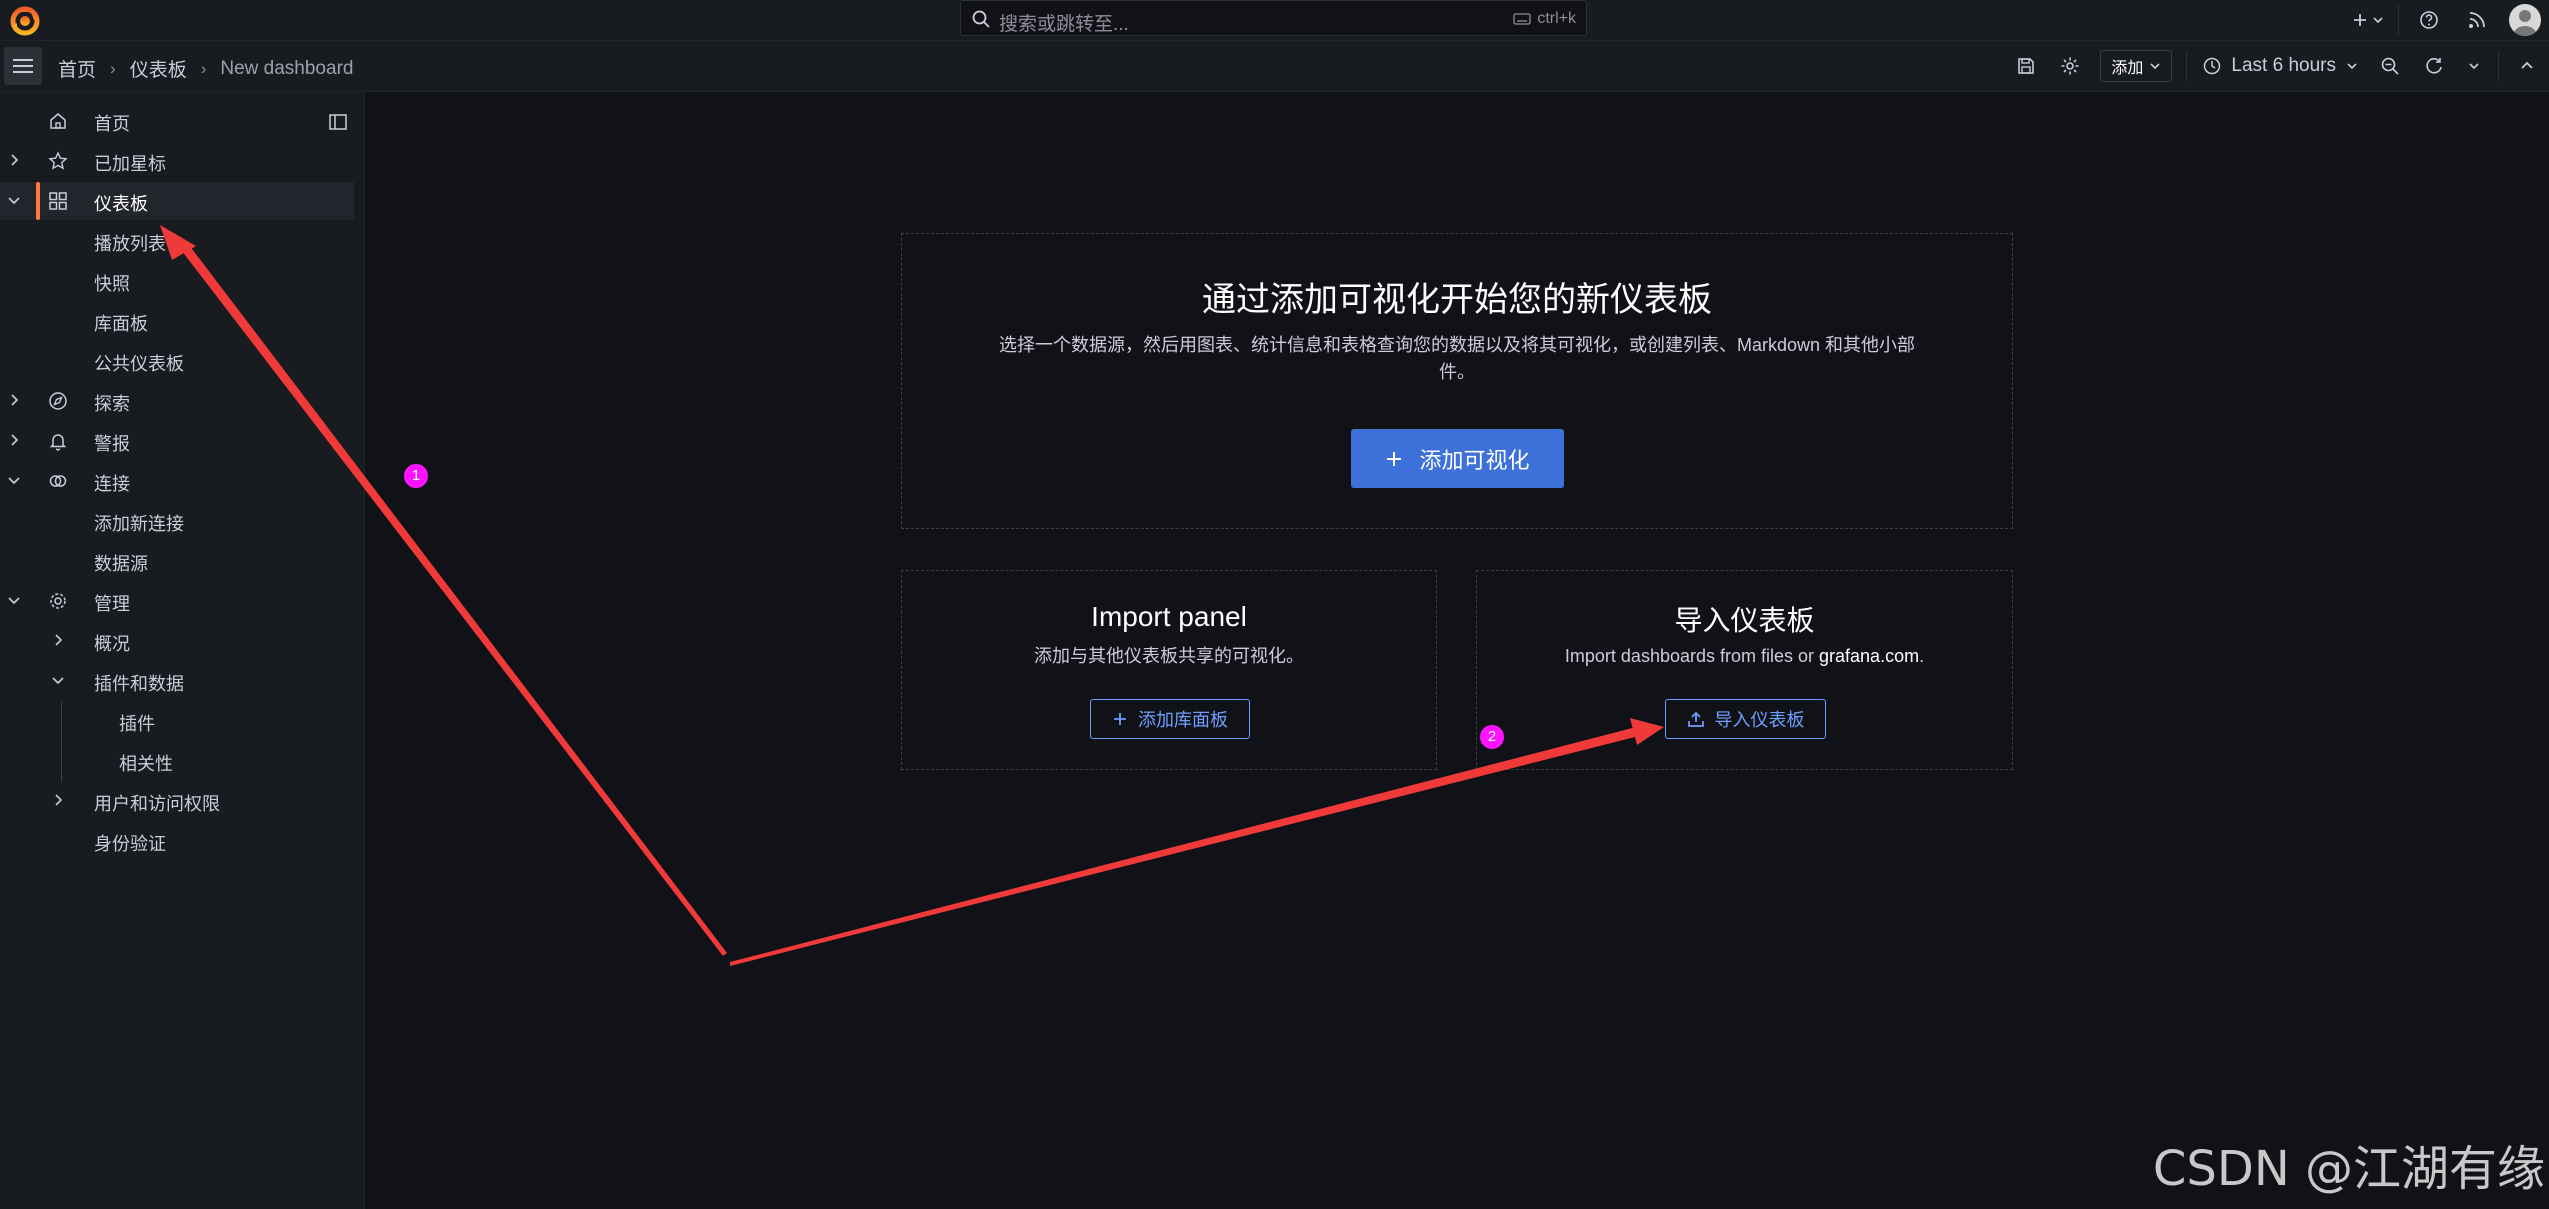 This screenshot has width=2549, height=1209. I want to click on time-range-label: Last 6 hours, so click(2283, 65).